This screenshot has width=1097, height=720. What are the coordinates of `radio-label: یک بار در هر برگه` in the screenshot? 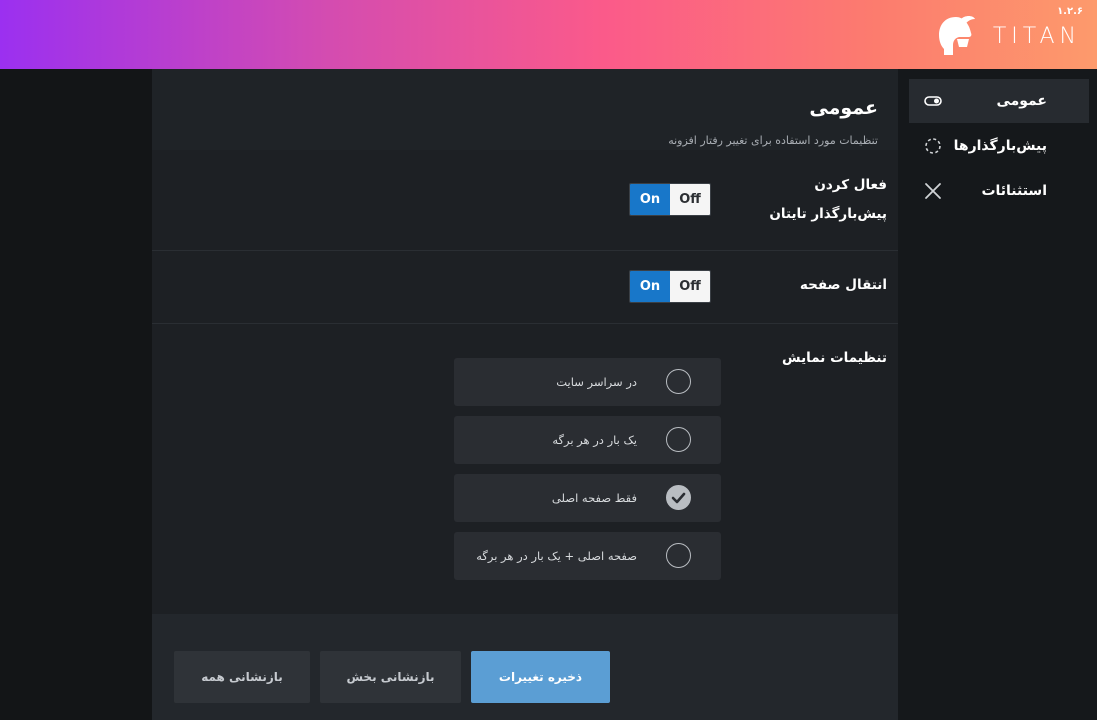 It's located at (594, 440).